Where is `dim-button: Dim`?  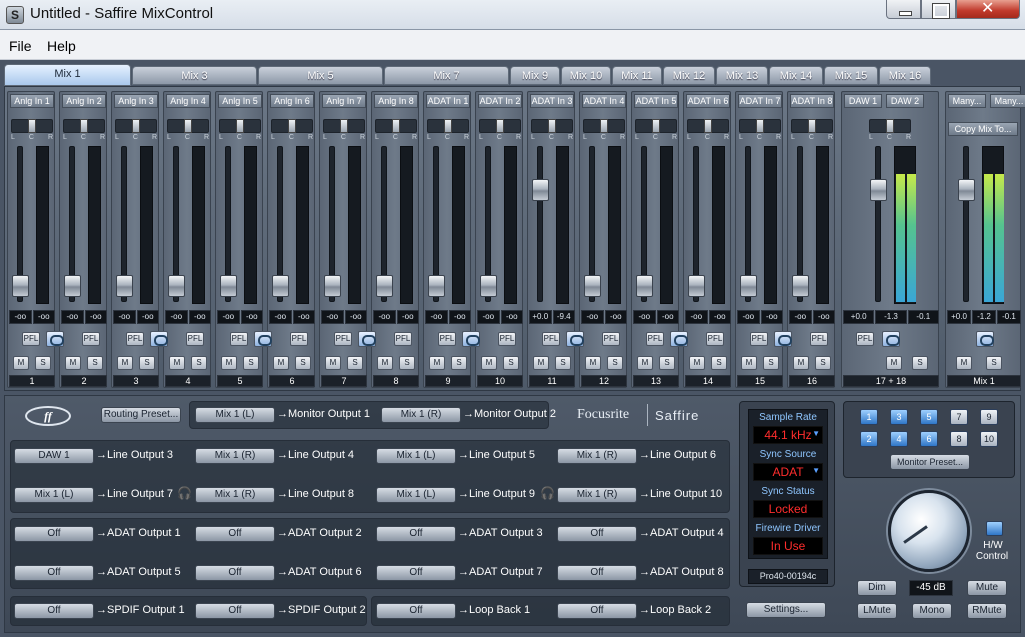 dim-button: Dim is located at coordinates (877, 588).